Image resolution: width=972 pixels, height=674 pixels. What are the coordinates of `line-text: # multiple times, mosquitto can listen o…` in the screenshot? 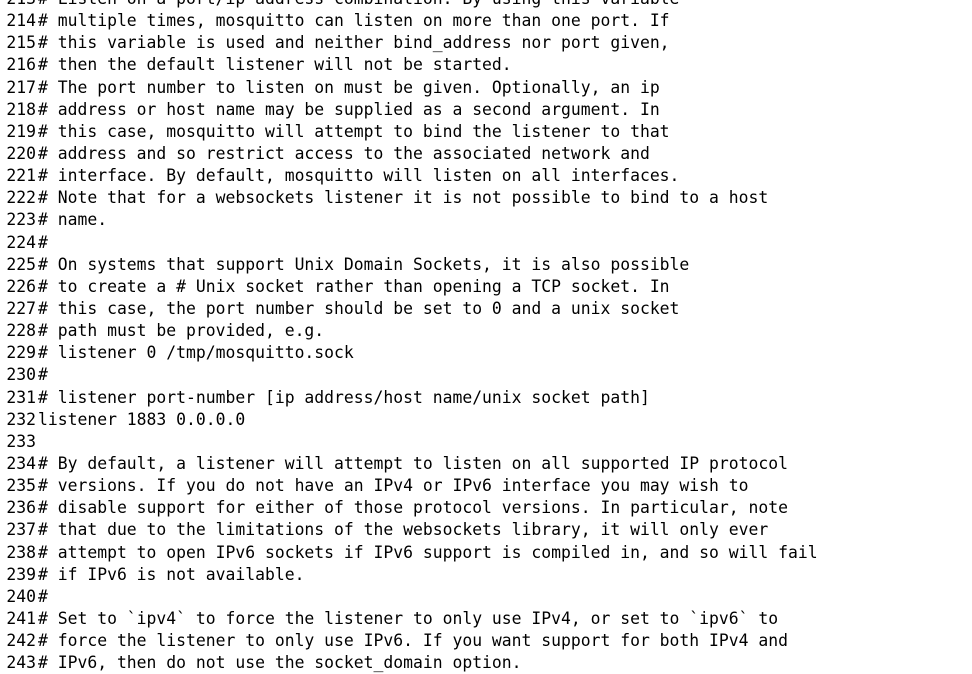 It's located at (505, 21).